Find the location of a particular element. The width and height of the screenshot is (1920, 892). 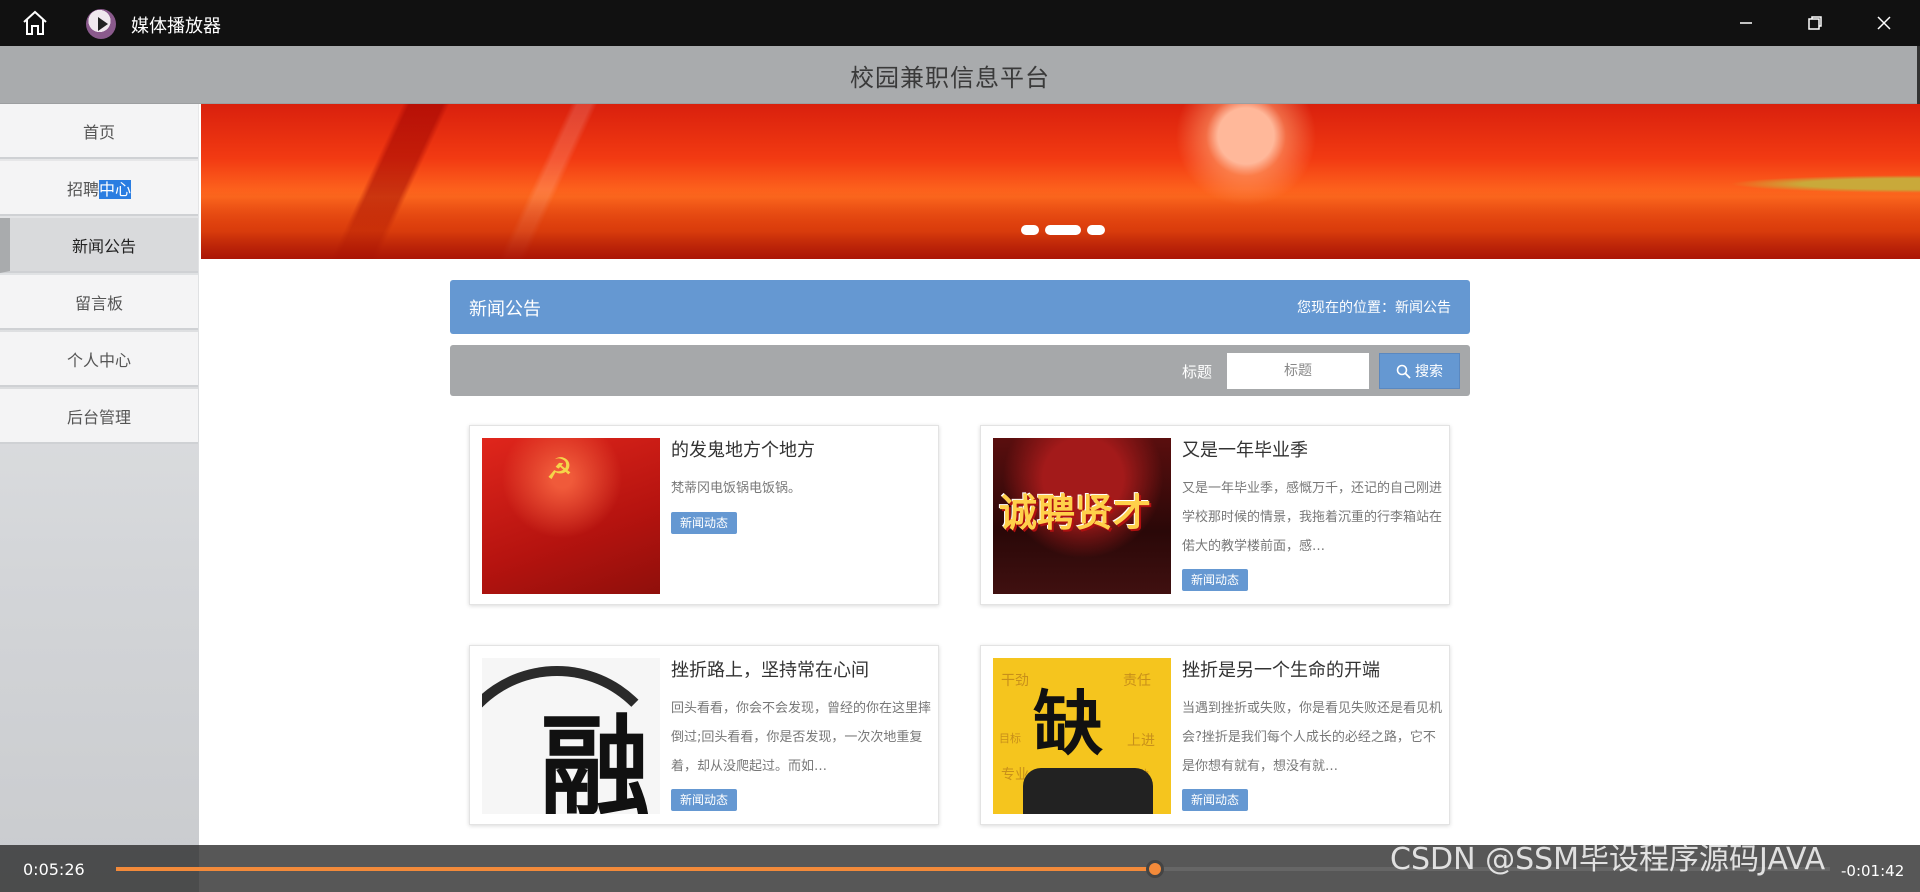

sidebar-item-personal-center: 个人中心 is located at coordinates (99, 359).